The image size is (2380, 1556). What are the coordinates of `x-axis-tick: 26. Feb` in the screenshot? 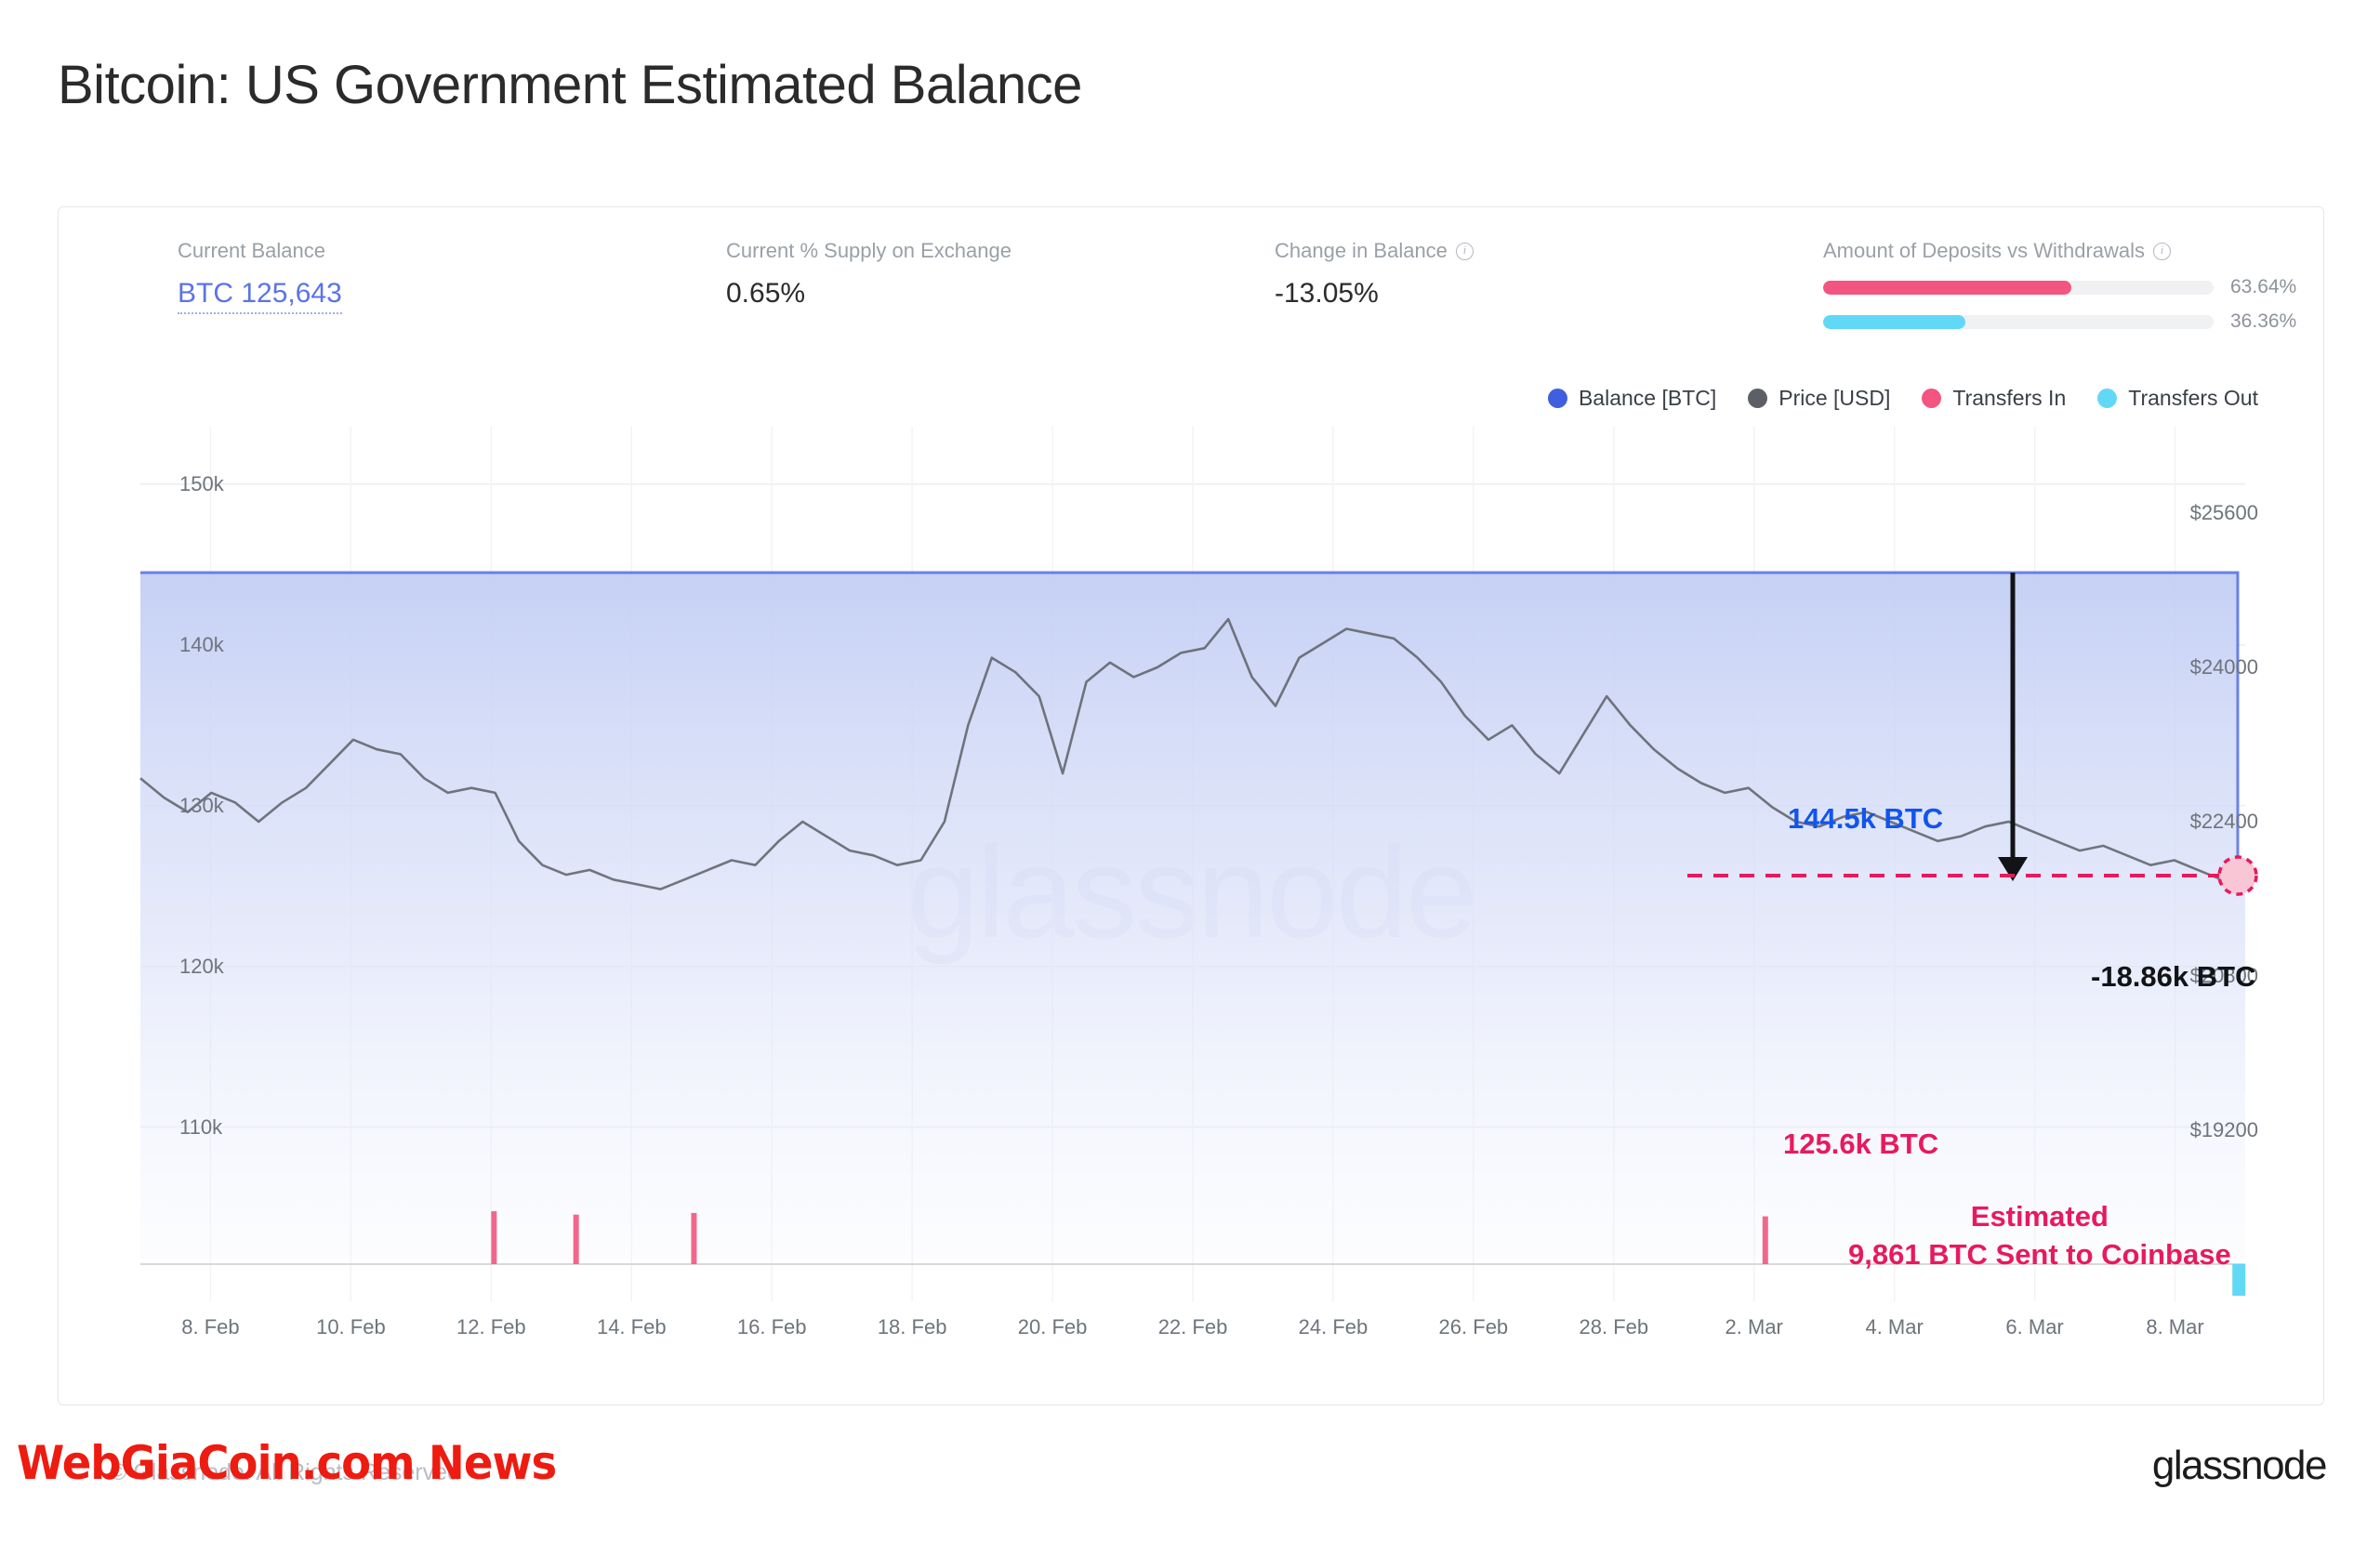 It's located at (1473, 1326).